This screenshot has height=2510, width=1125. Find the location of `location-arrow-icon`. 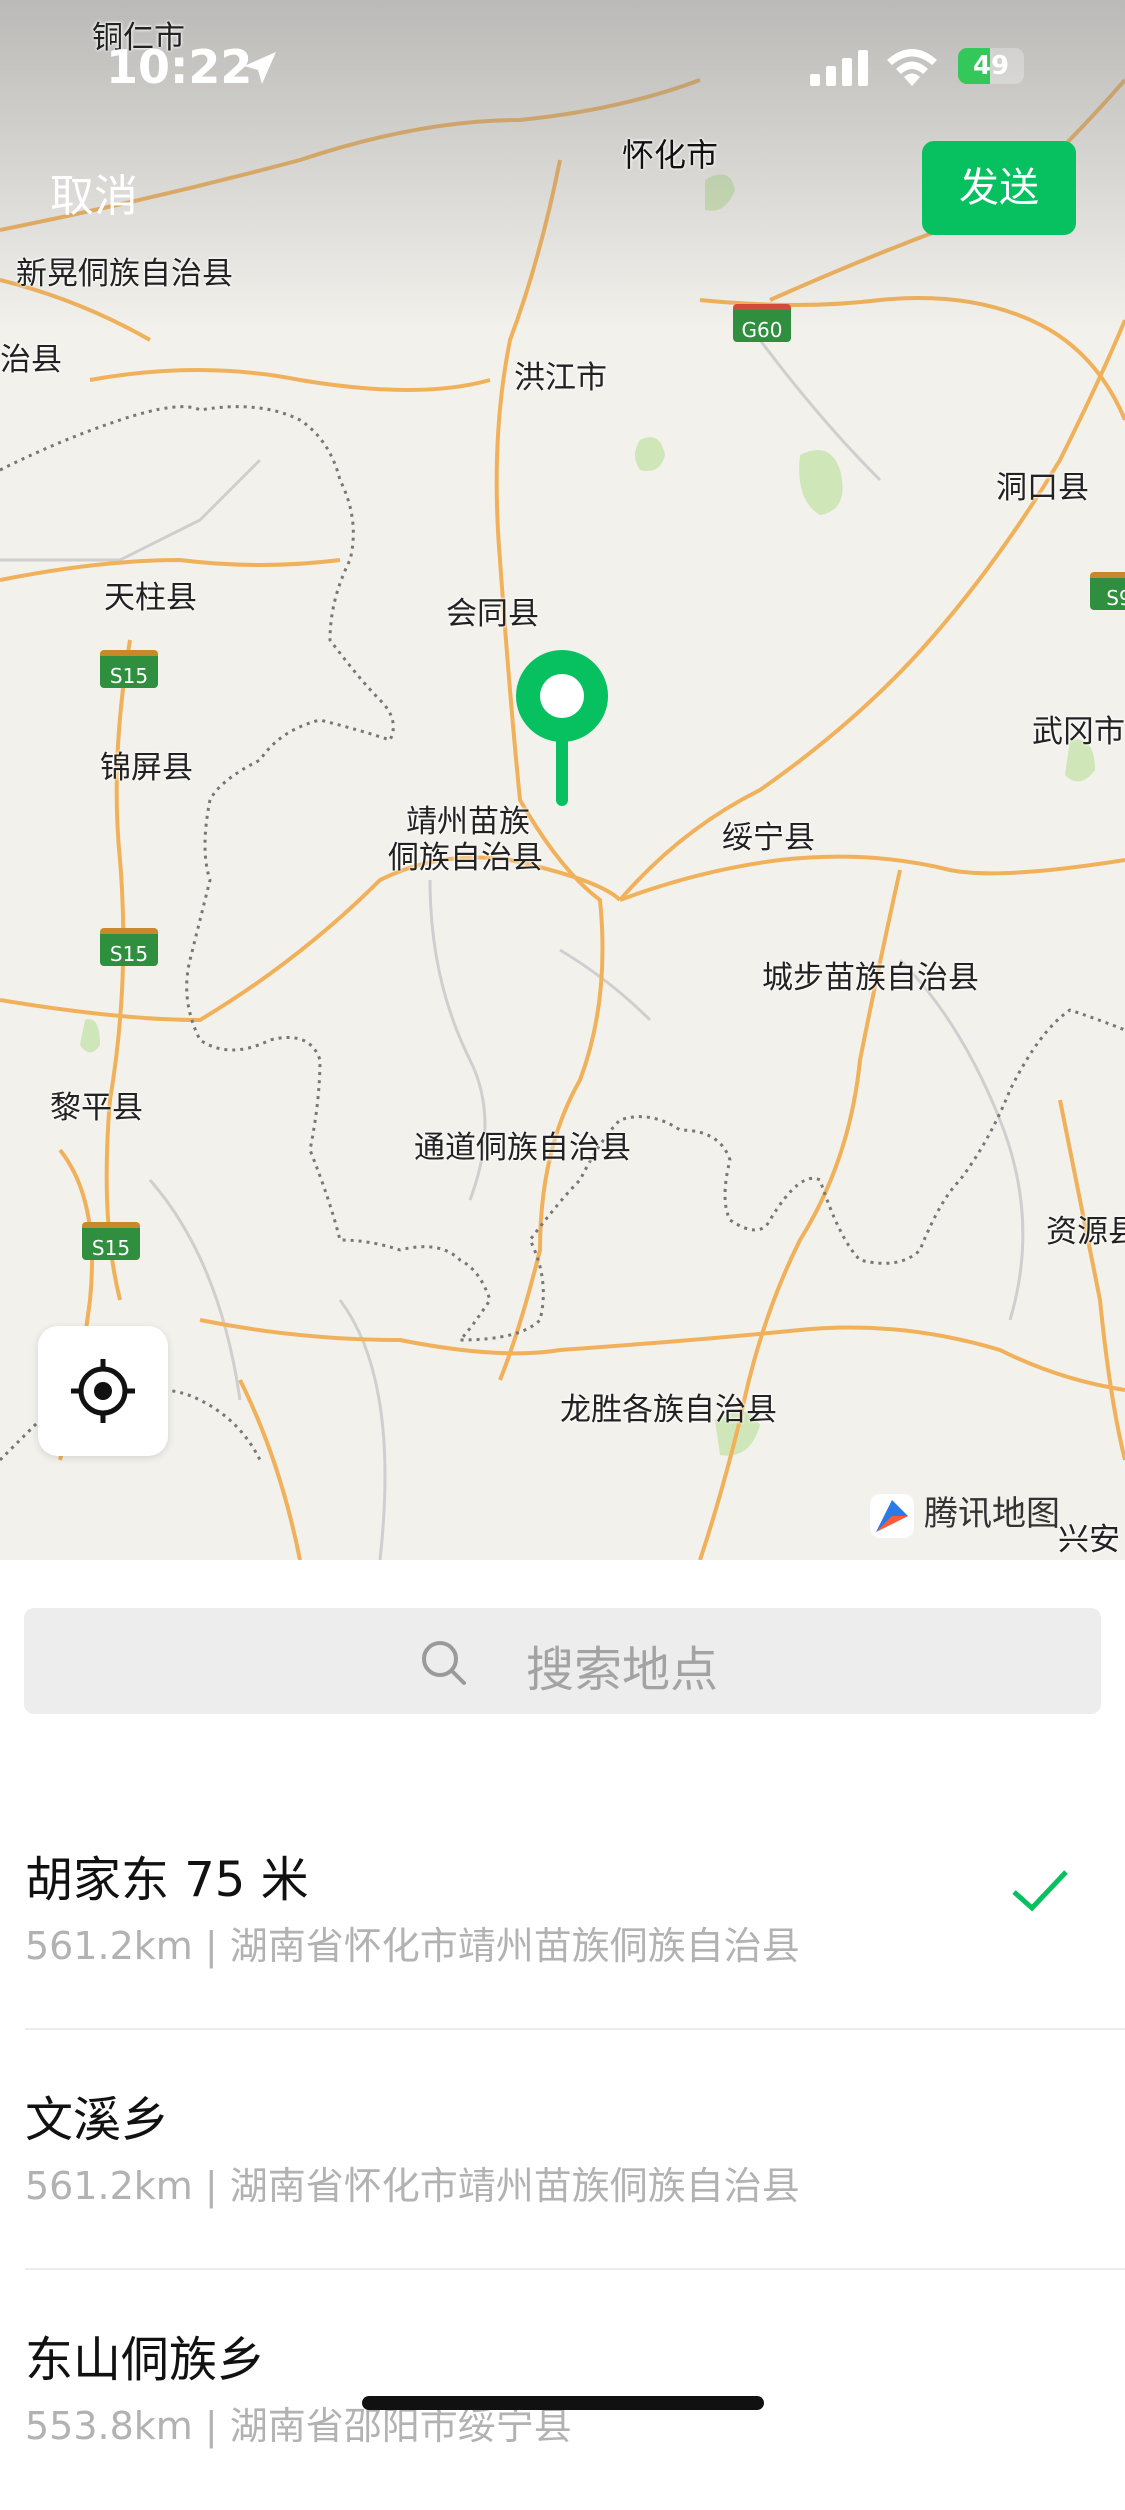

location-arrow-icon is located at coordinates (260, 68).